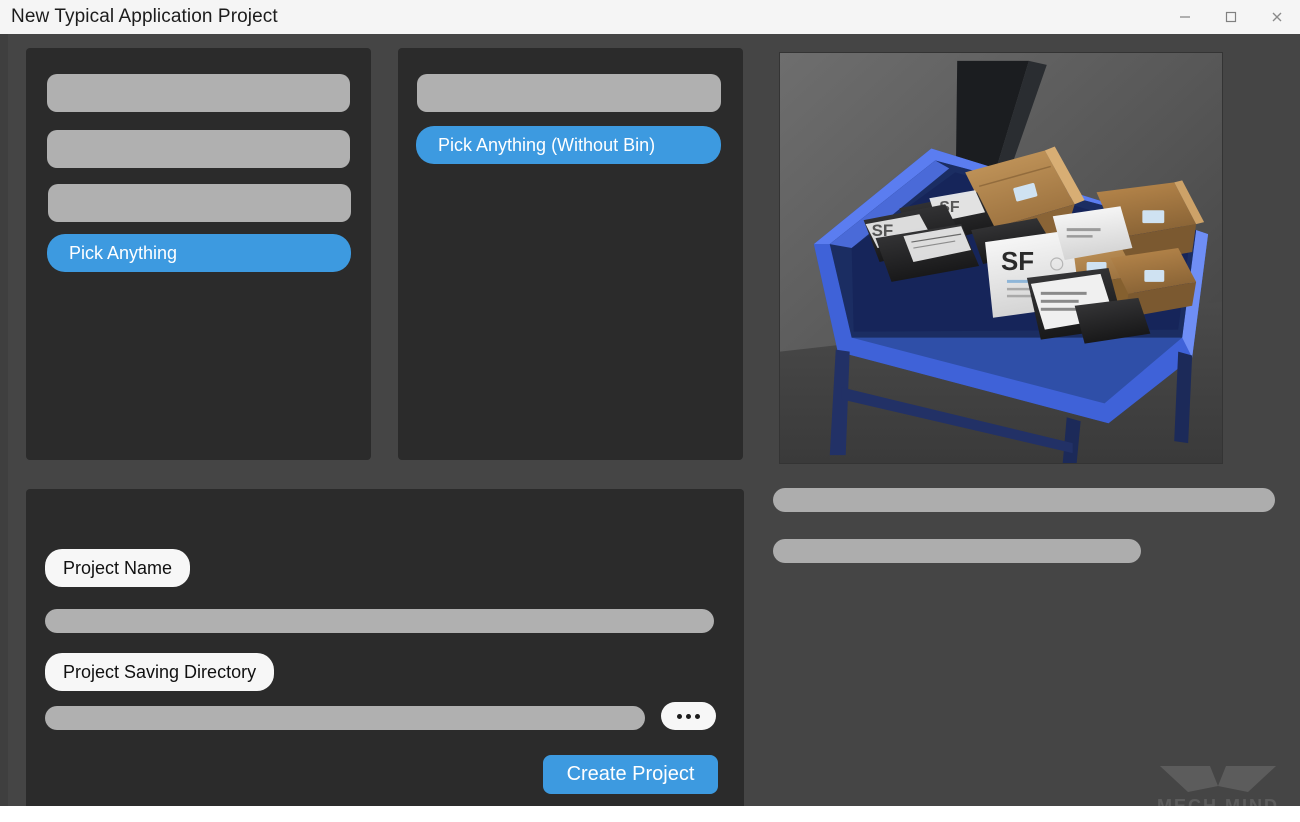  I want to click on maximize-button, so click(1231, 17).